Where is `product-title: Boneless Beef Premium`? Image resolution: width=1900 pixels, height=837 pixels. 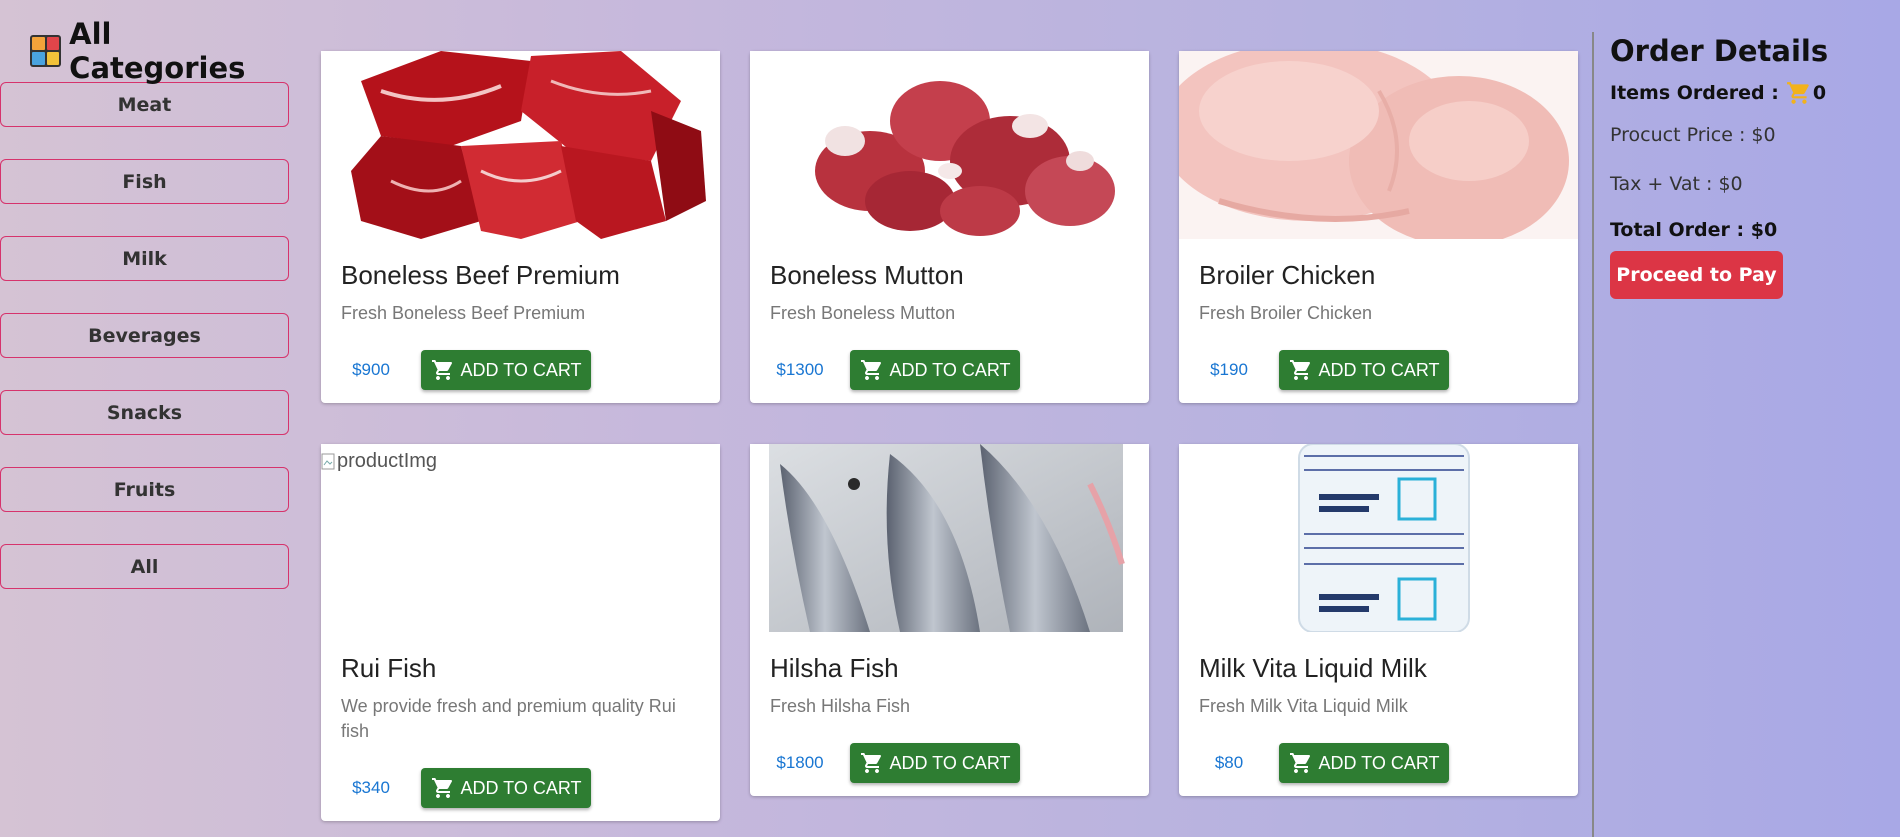 product-title: Boneless Beef Premium is located at coordinates (480, 275).